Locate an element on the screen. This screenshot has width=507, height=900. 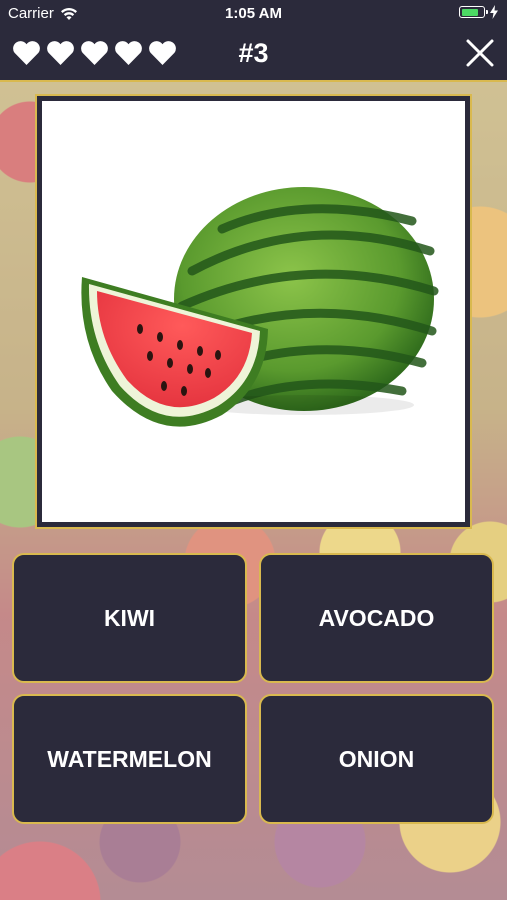
lives is located at coordinates (94, 53).